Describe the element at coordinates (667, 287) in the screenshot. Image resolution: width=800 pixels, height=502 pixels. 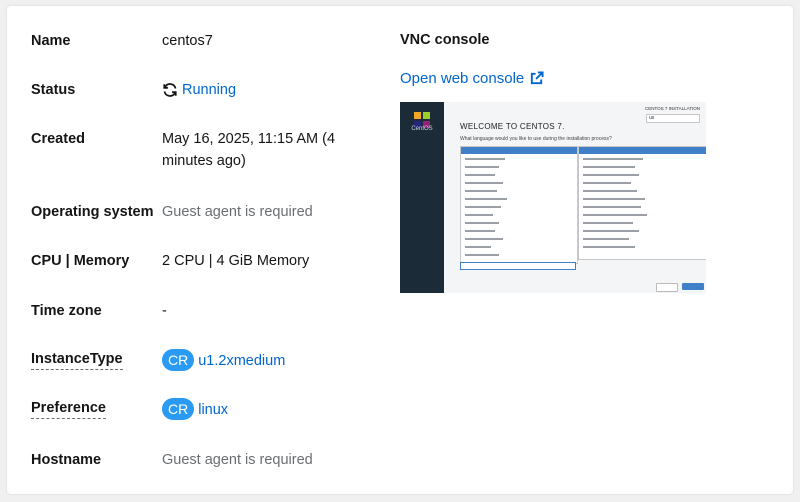
I see `installer-quit-button` at that location.